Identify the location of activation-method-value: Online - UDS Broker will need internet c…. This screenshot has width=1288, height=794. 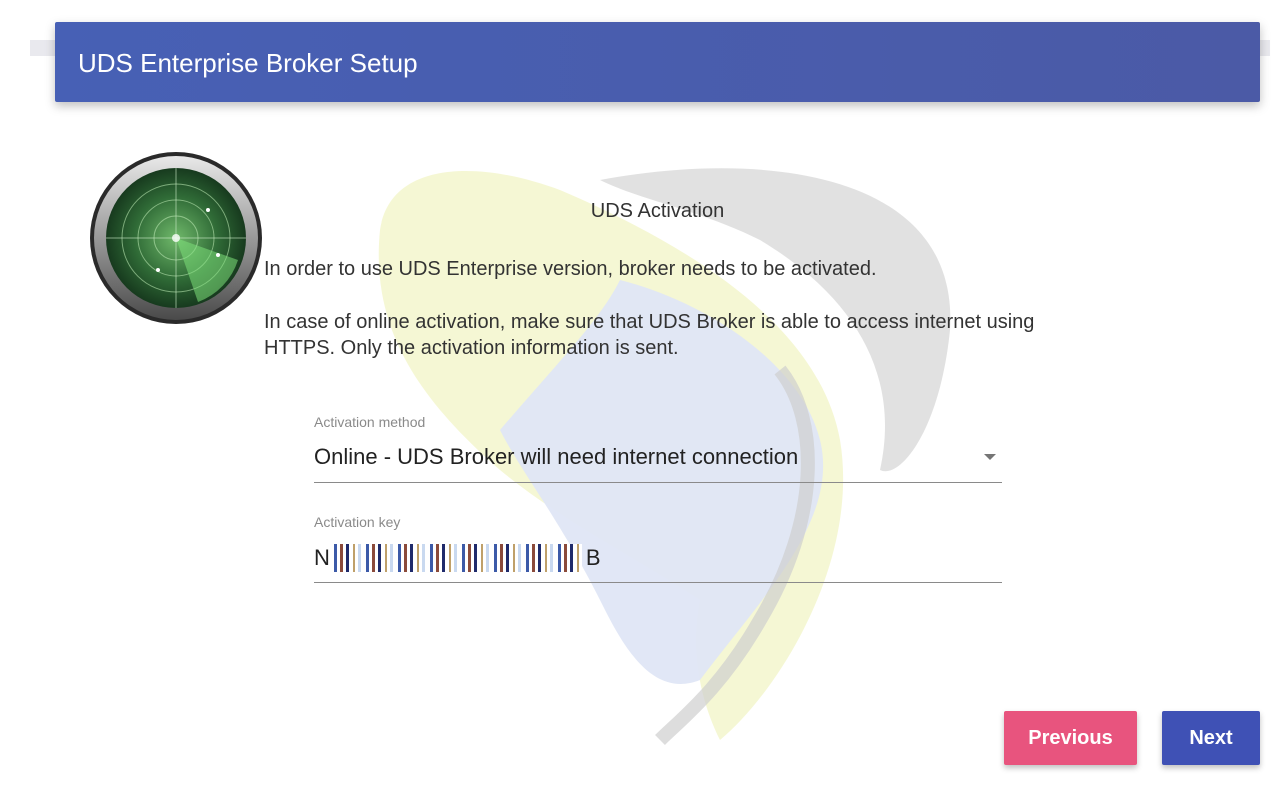
(556, 456).